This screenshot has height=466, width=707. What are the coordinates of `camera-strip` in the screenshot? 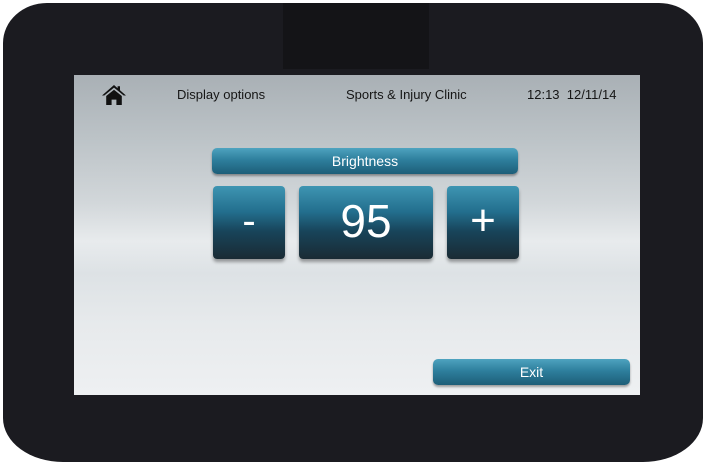 It's located at (356, 36).